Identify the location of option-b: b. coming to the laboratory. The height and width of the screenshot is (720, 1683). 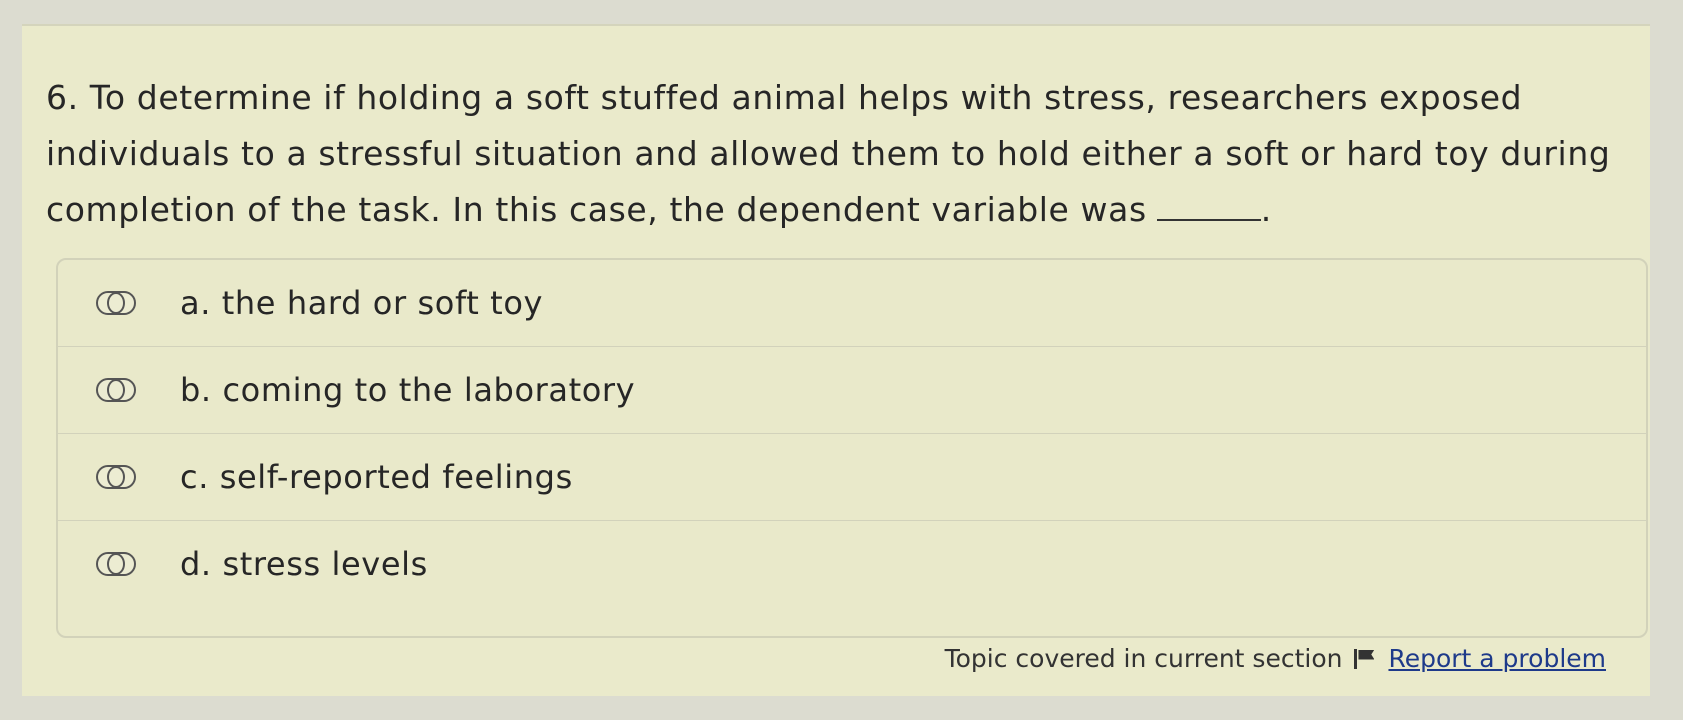
(852, 390).